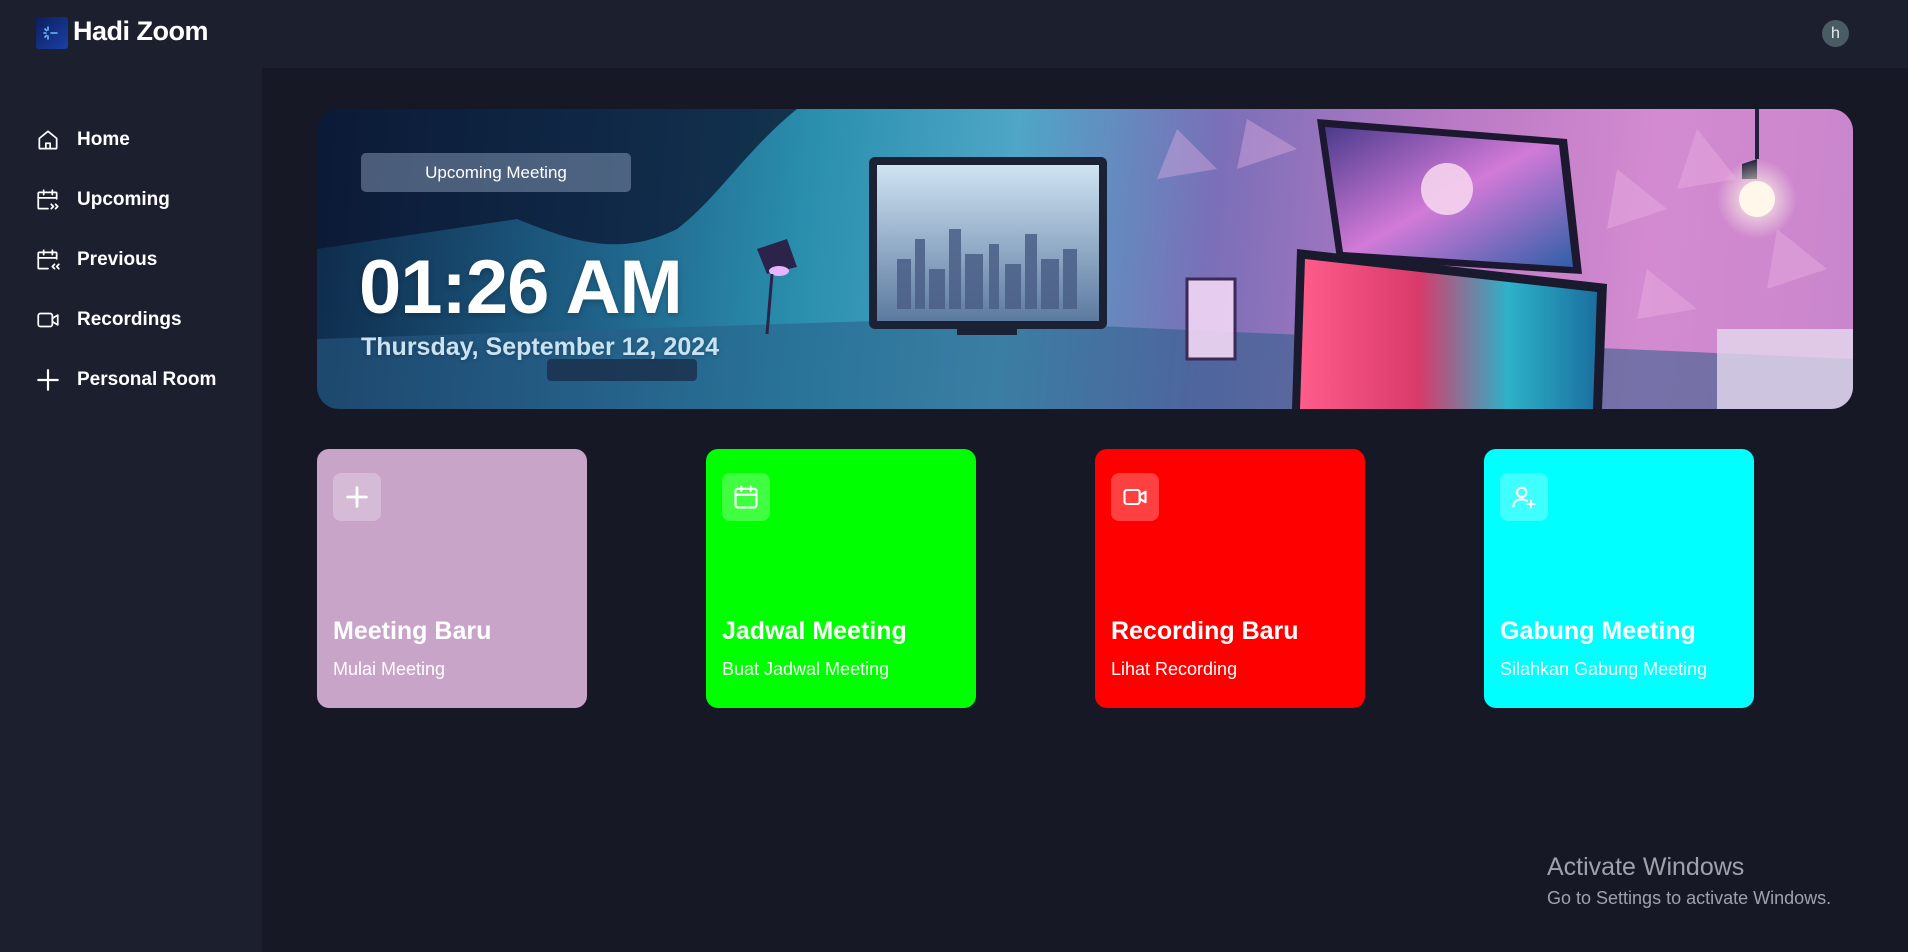 The width and height of the screenshot is (1908, 952). I want to click on sidebar-item-label: Personal Room, so click(147, 379).